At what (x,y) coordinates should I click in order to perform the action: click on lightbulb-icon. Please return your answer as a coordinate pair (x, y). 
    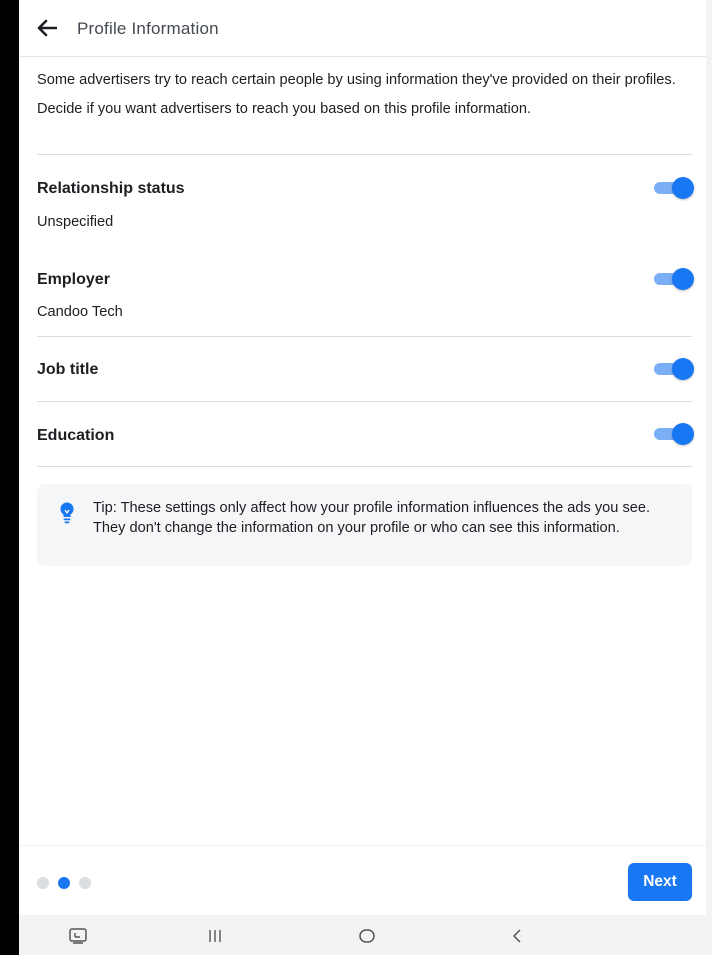
    Looking at the image, I should click on (67, 513).